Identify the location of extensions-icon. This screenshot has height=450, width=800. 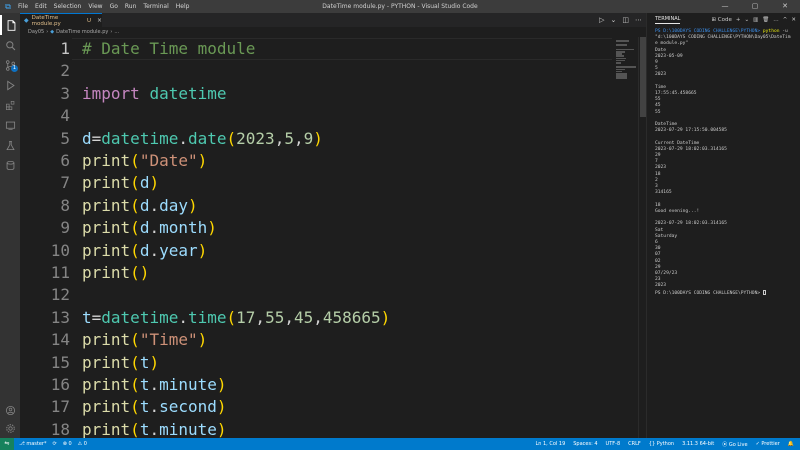
(10, 105).